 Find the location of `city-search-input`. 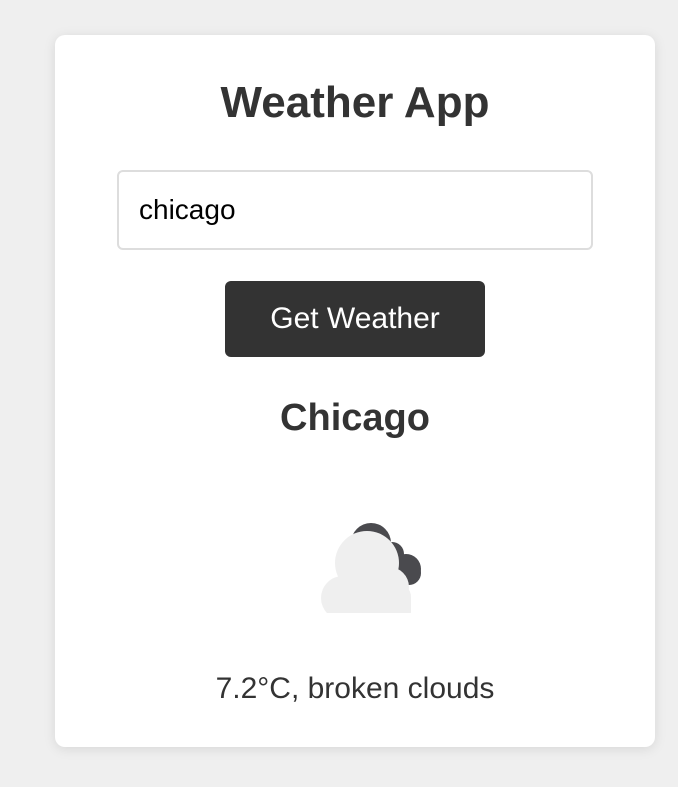

city-search-input is located at coordinates (355, 210).